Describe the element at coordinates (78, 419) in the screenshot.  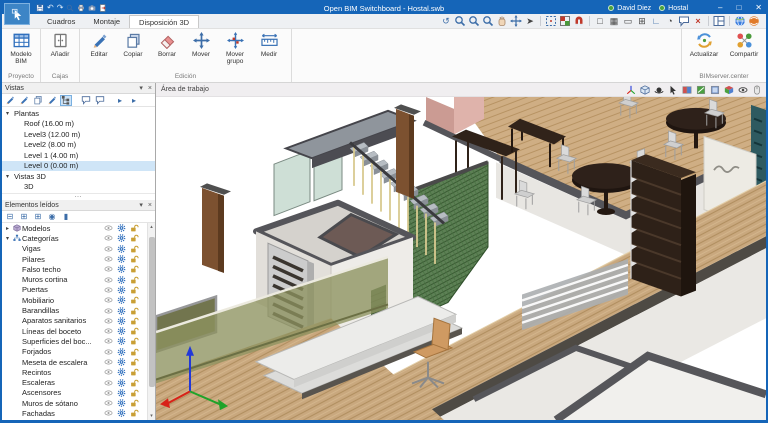
I see `category-particion-interior: Partición interior` at that location.